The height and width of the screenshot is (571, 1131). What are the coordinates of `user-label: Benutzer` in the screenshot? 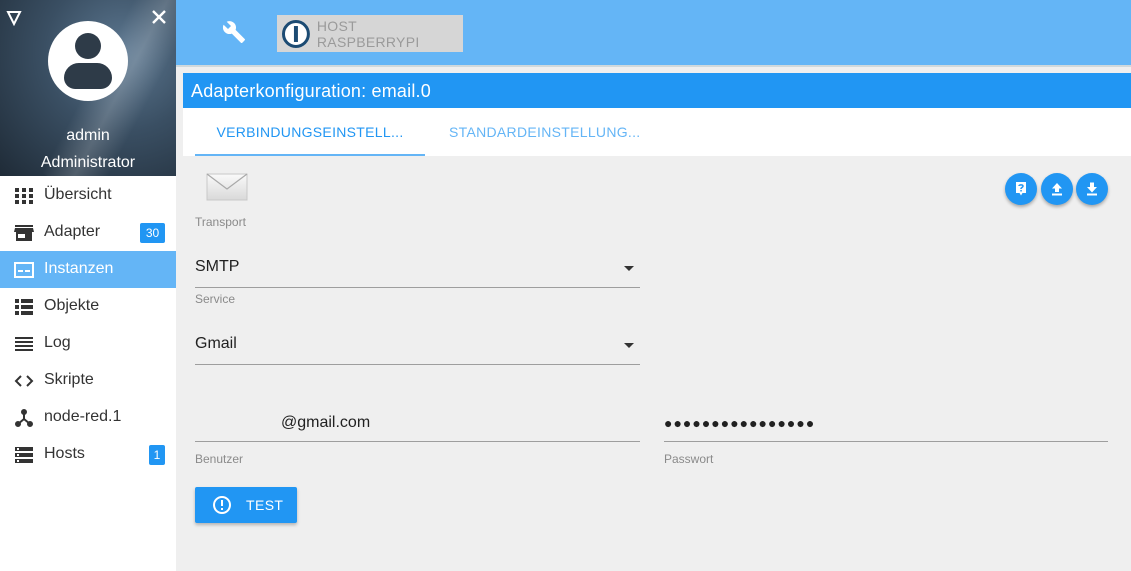 It's located at (219, 459).